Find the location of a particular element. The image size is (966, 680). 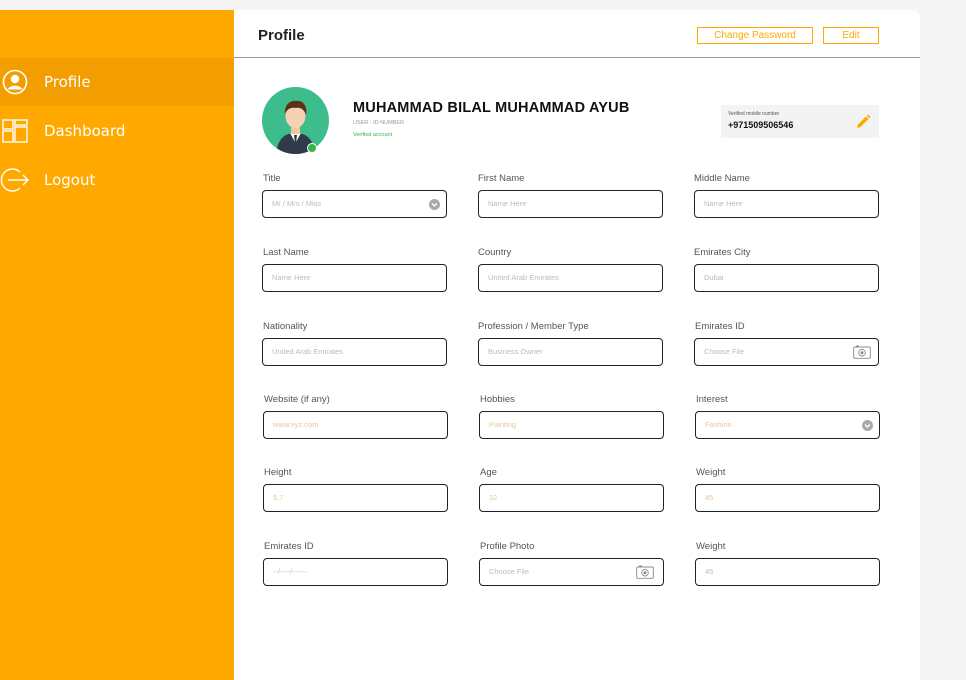

profession-label: Profession / Member Type is located at coordinates (533, 326).